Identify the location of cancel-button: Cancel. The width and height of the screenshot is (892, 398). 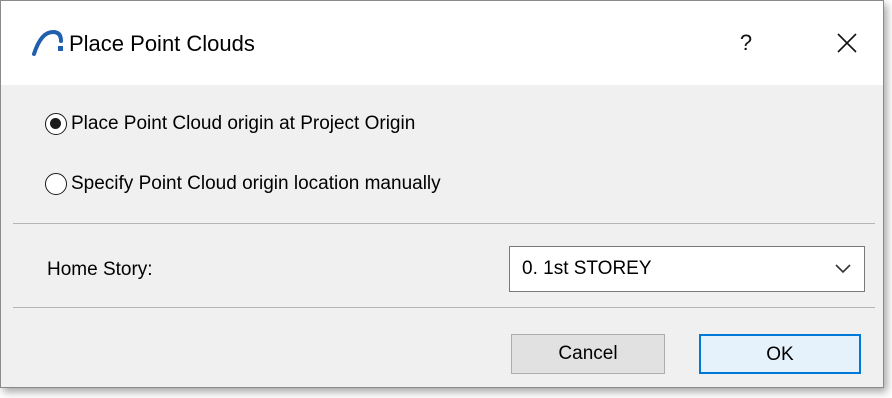
(588, 354).